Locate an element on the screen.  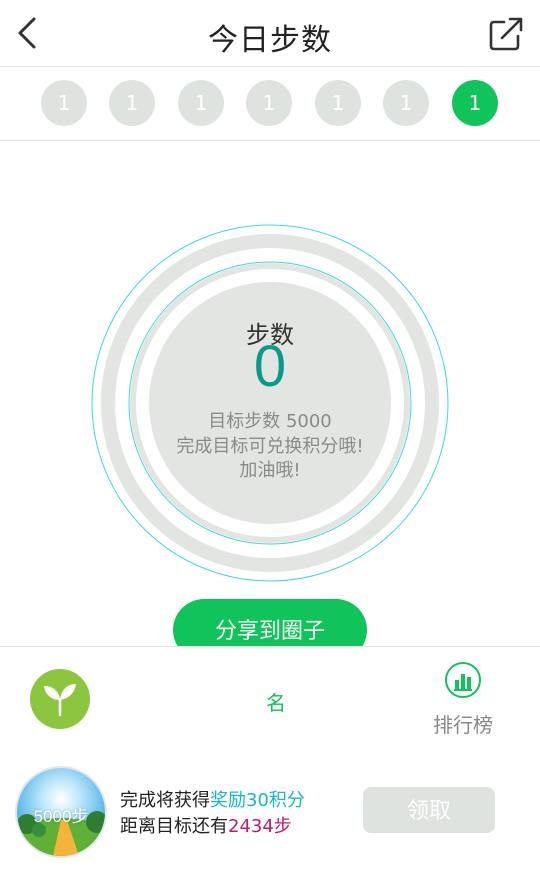
steps-value: 0 is located at coordinates (270, 366).